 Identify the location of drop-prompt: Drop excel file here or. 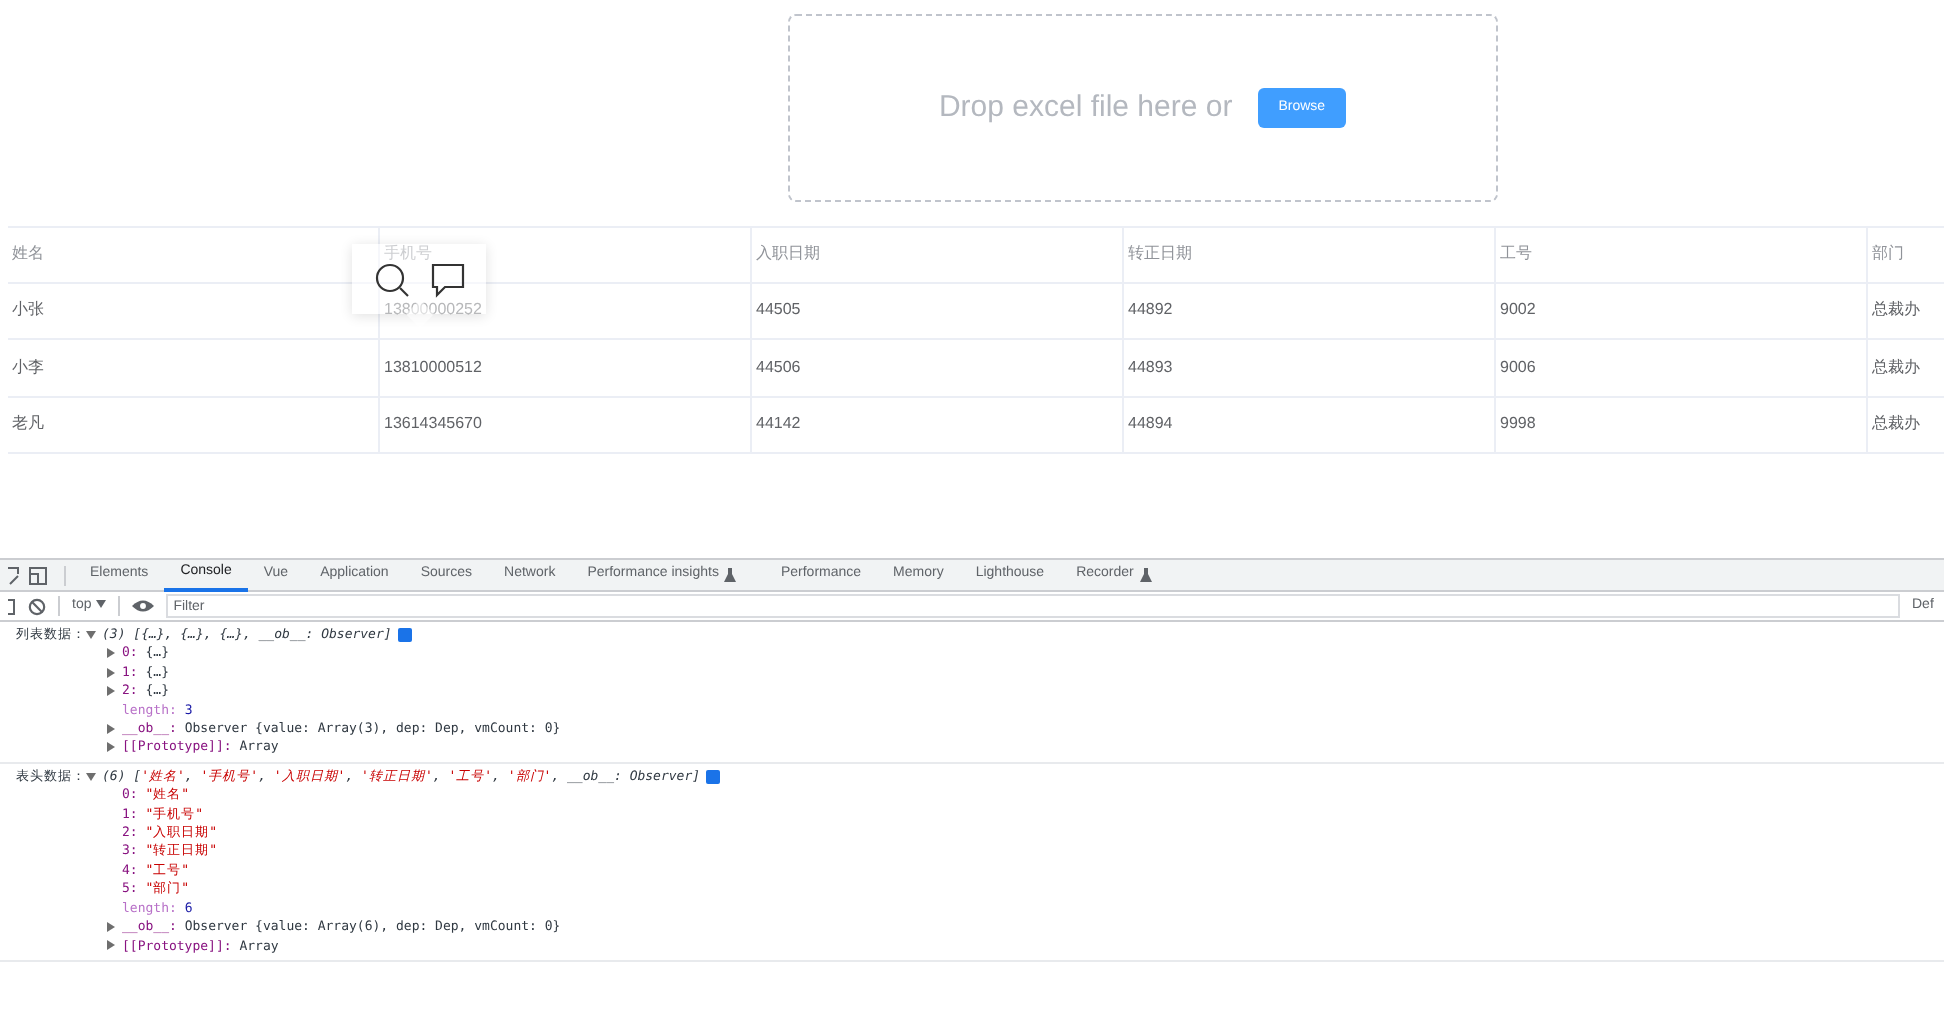
(1085, 107).